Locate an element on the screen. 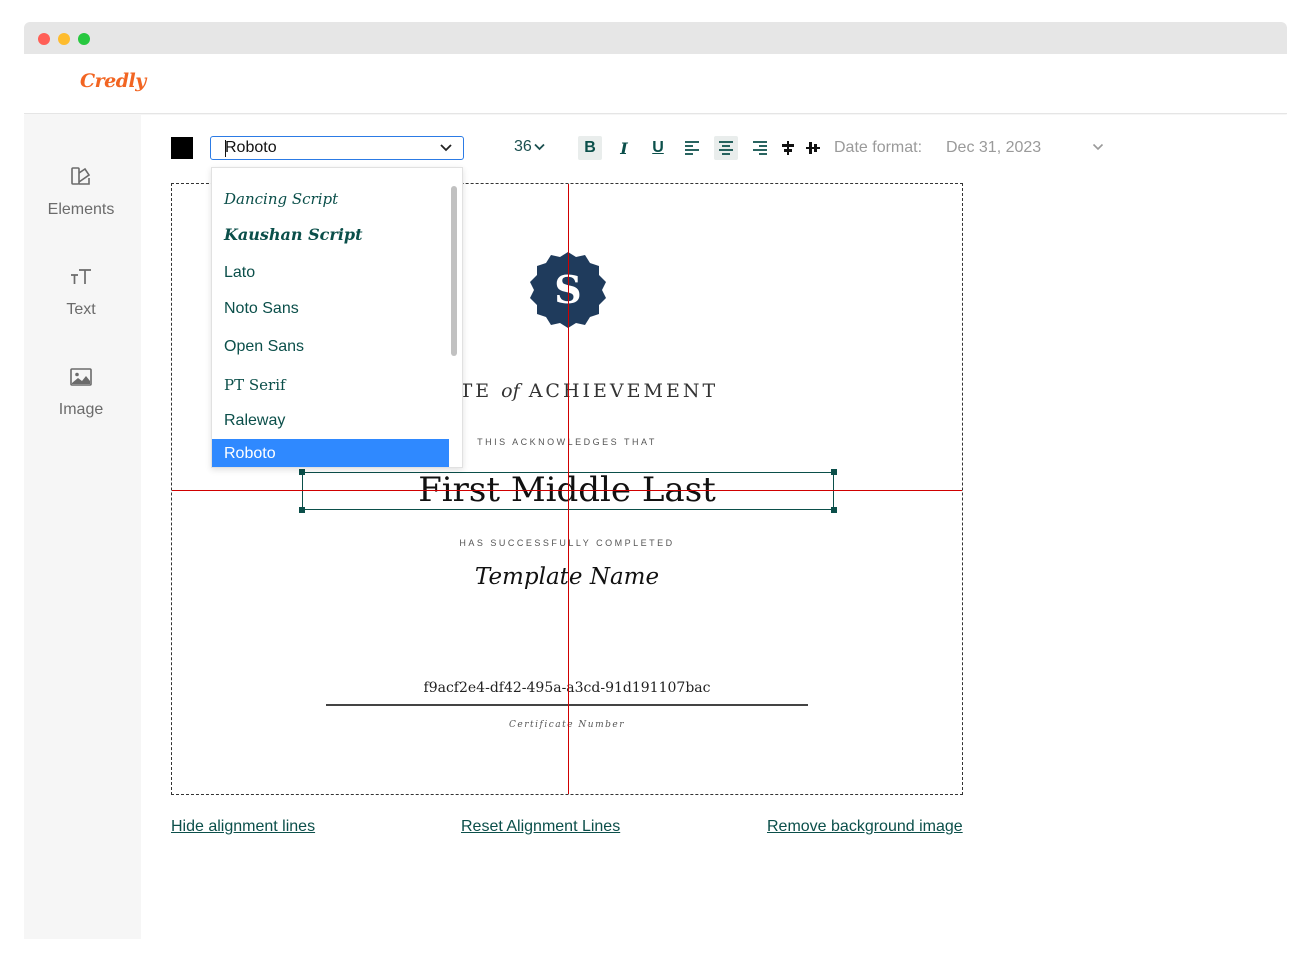 The height and width of the screenshot is (961, 1311). image-icon is located at coordinates (81, 377).